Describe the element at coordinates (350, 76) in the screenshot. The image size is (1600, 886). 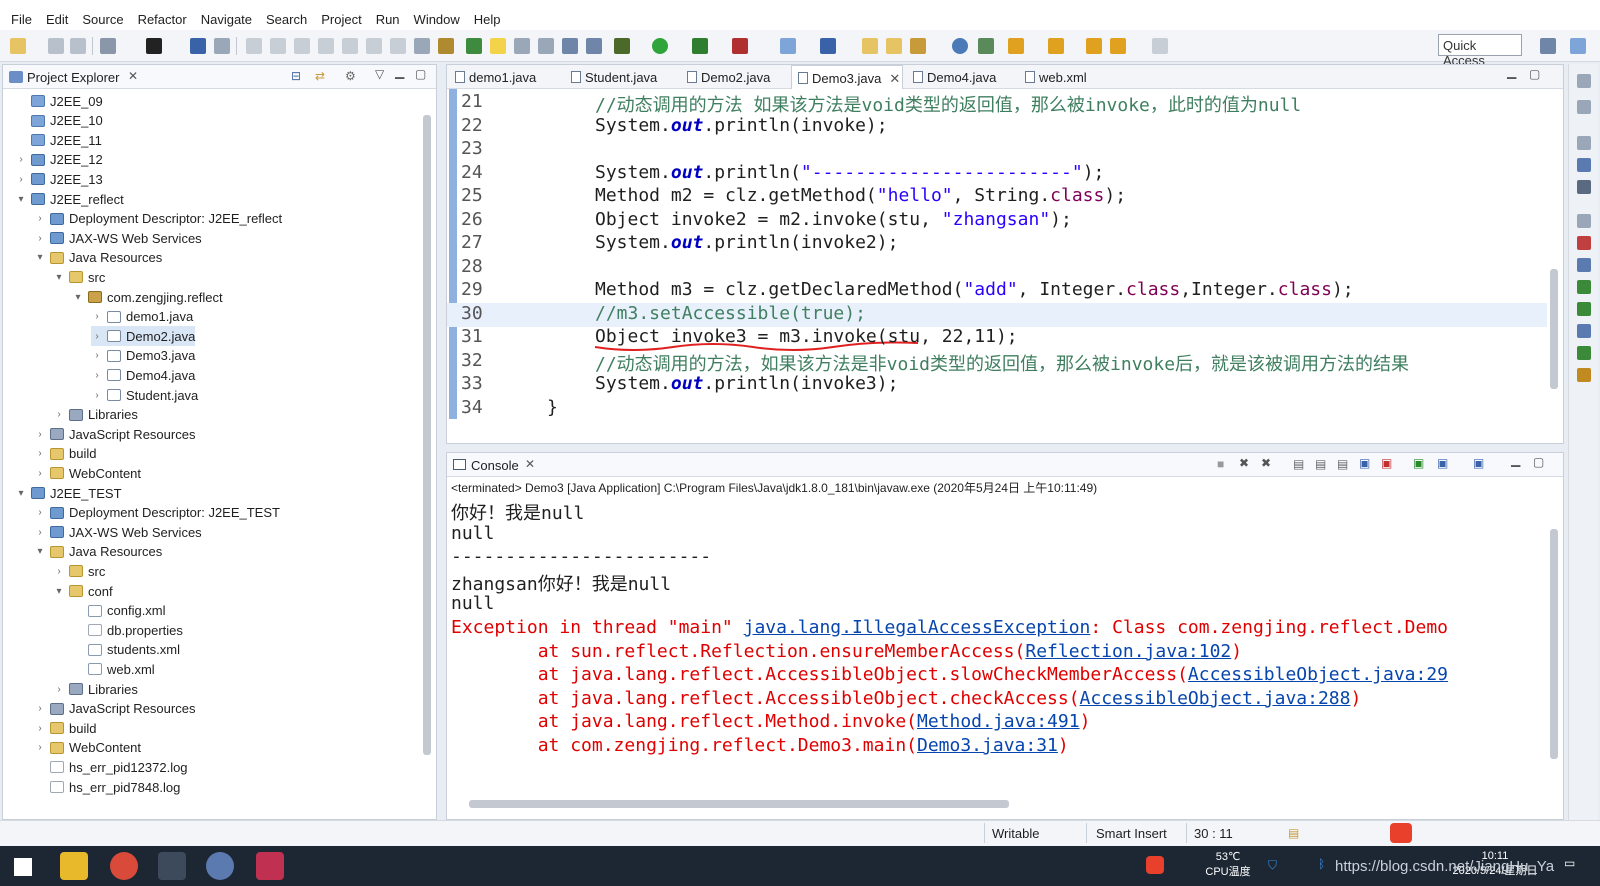
I see `filter-icon: ⚙` at that location.